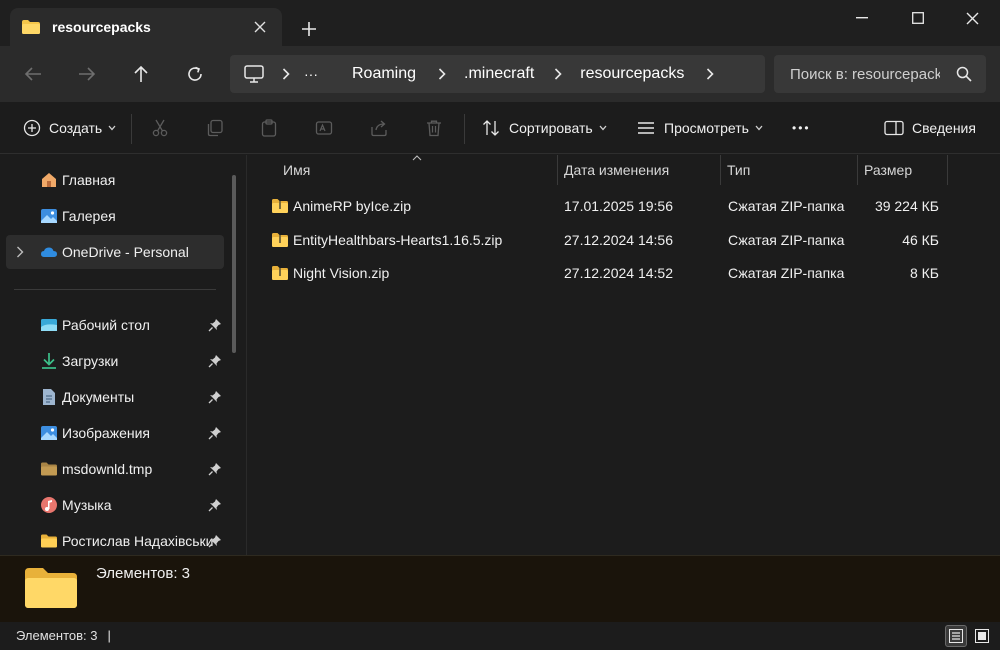  Describe the element at coordinates (738, 170) in the screenshot. I see `column-header-type: Тип` at that location.